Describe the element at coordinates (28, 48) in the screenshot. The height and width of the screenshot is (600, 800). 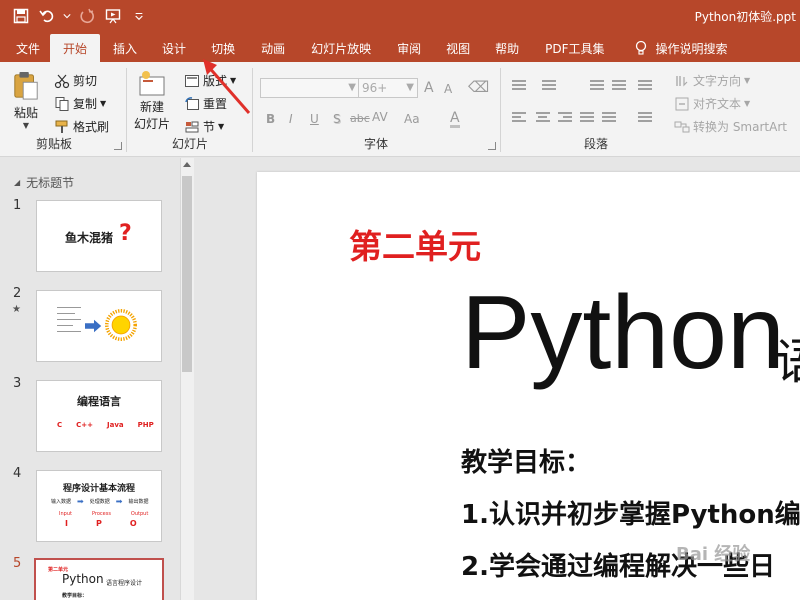
I see `tab-file: 文件` at that location.